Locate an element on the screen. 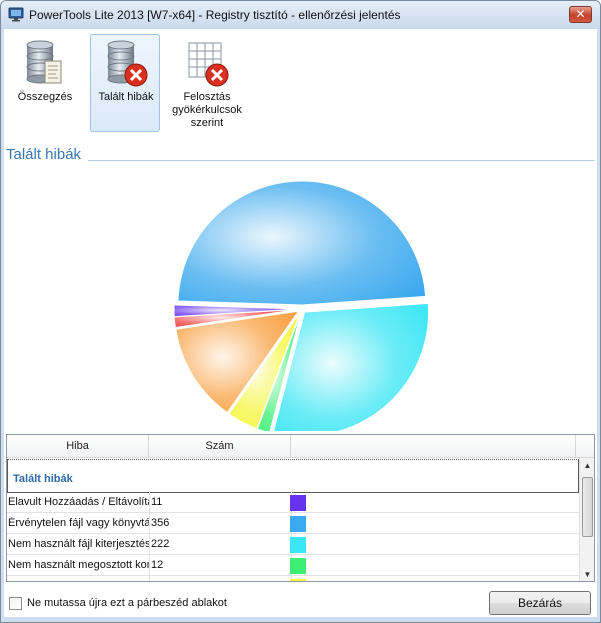  section-divider is located at coordinates (341, 160).